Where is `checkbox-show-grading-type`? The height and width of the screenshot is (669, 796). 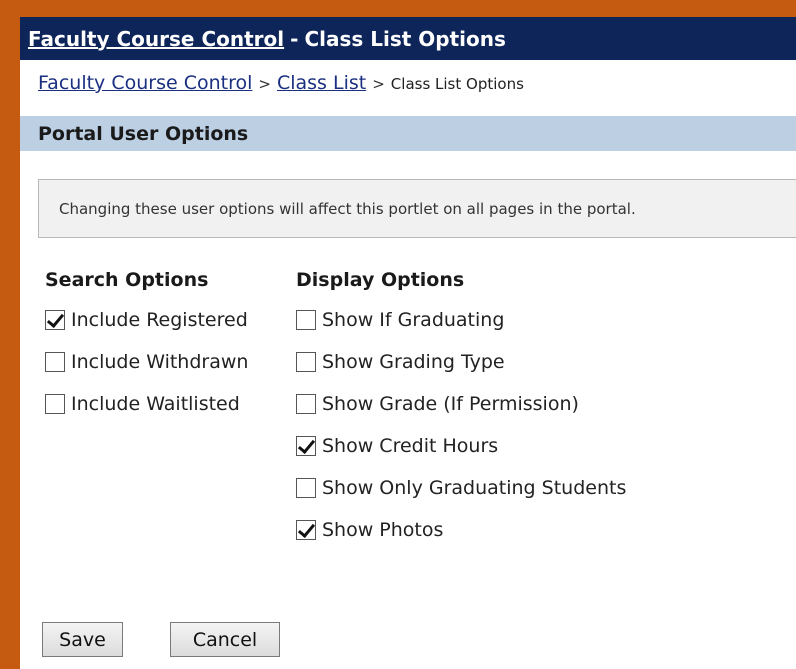 checkbox-show-grading-type is located at coordinates (306, 362).